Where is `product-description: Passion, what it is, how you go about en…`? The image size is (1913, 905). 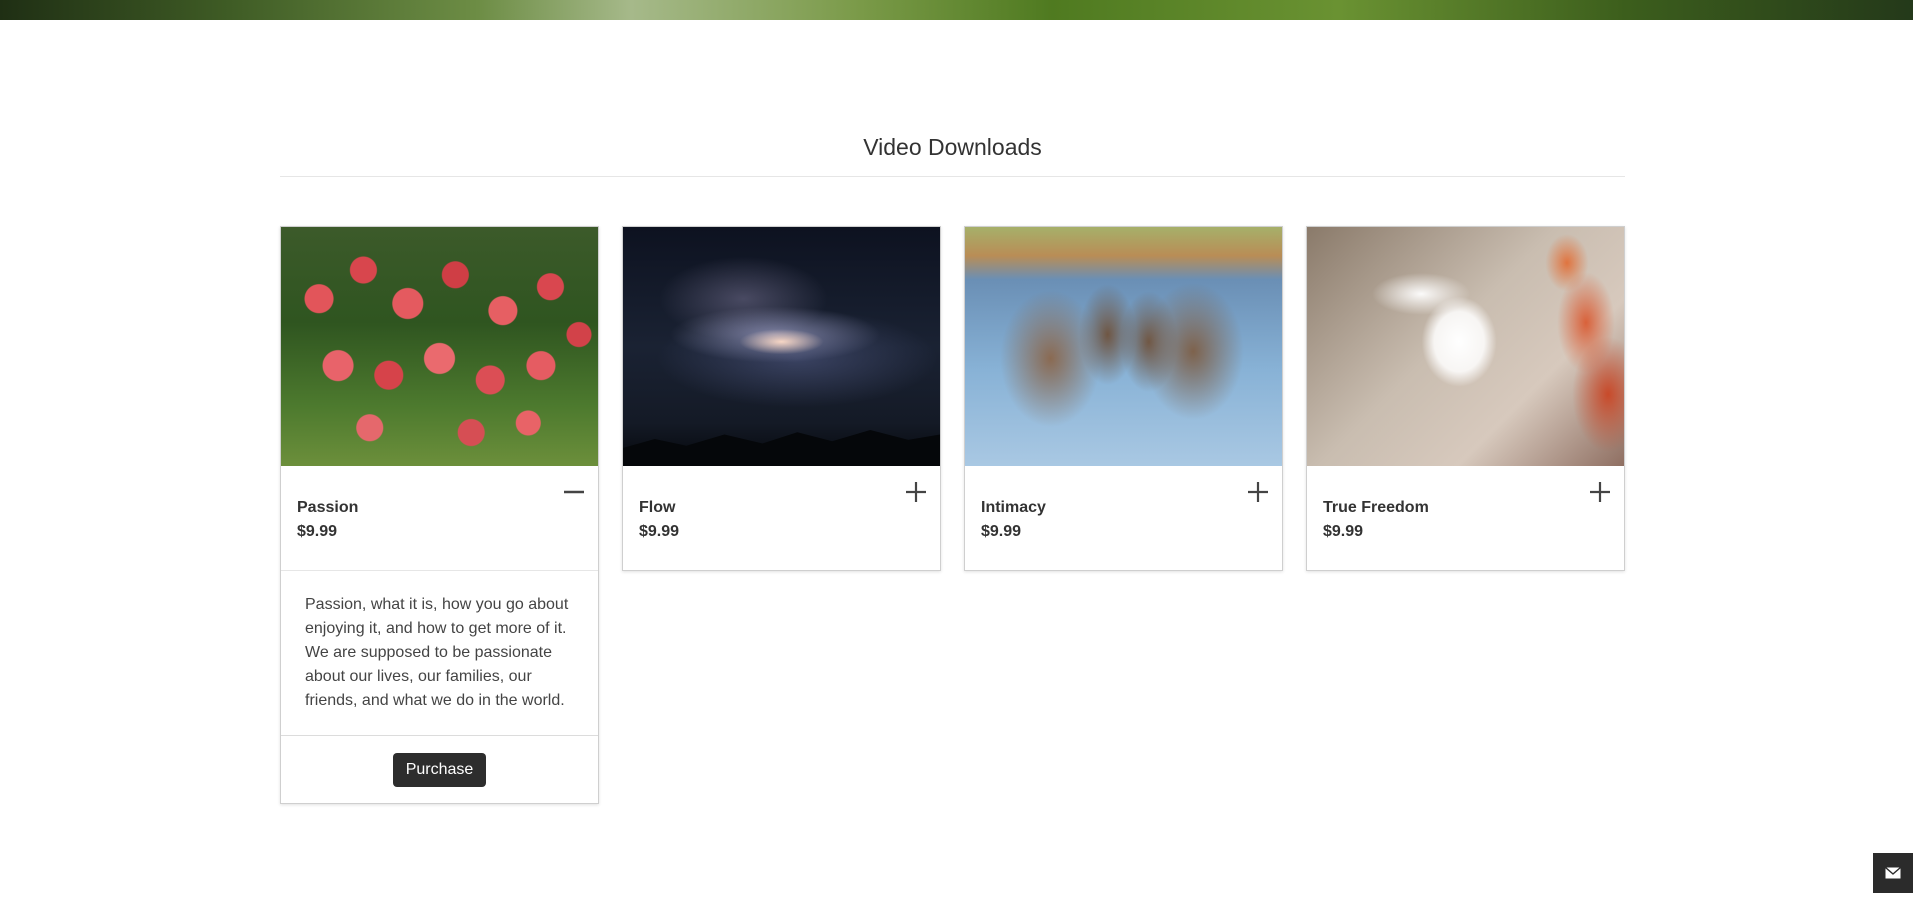 product-description: Passion, what it is, how you go about en… is located at coordinates (439, 652).